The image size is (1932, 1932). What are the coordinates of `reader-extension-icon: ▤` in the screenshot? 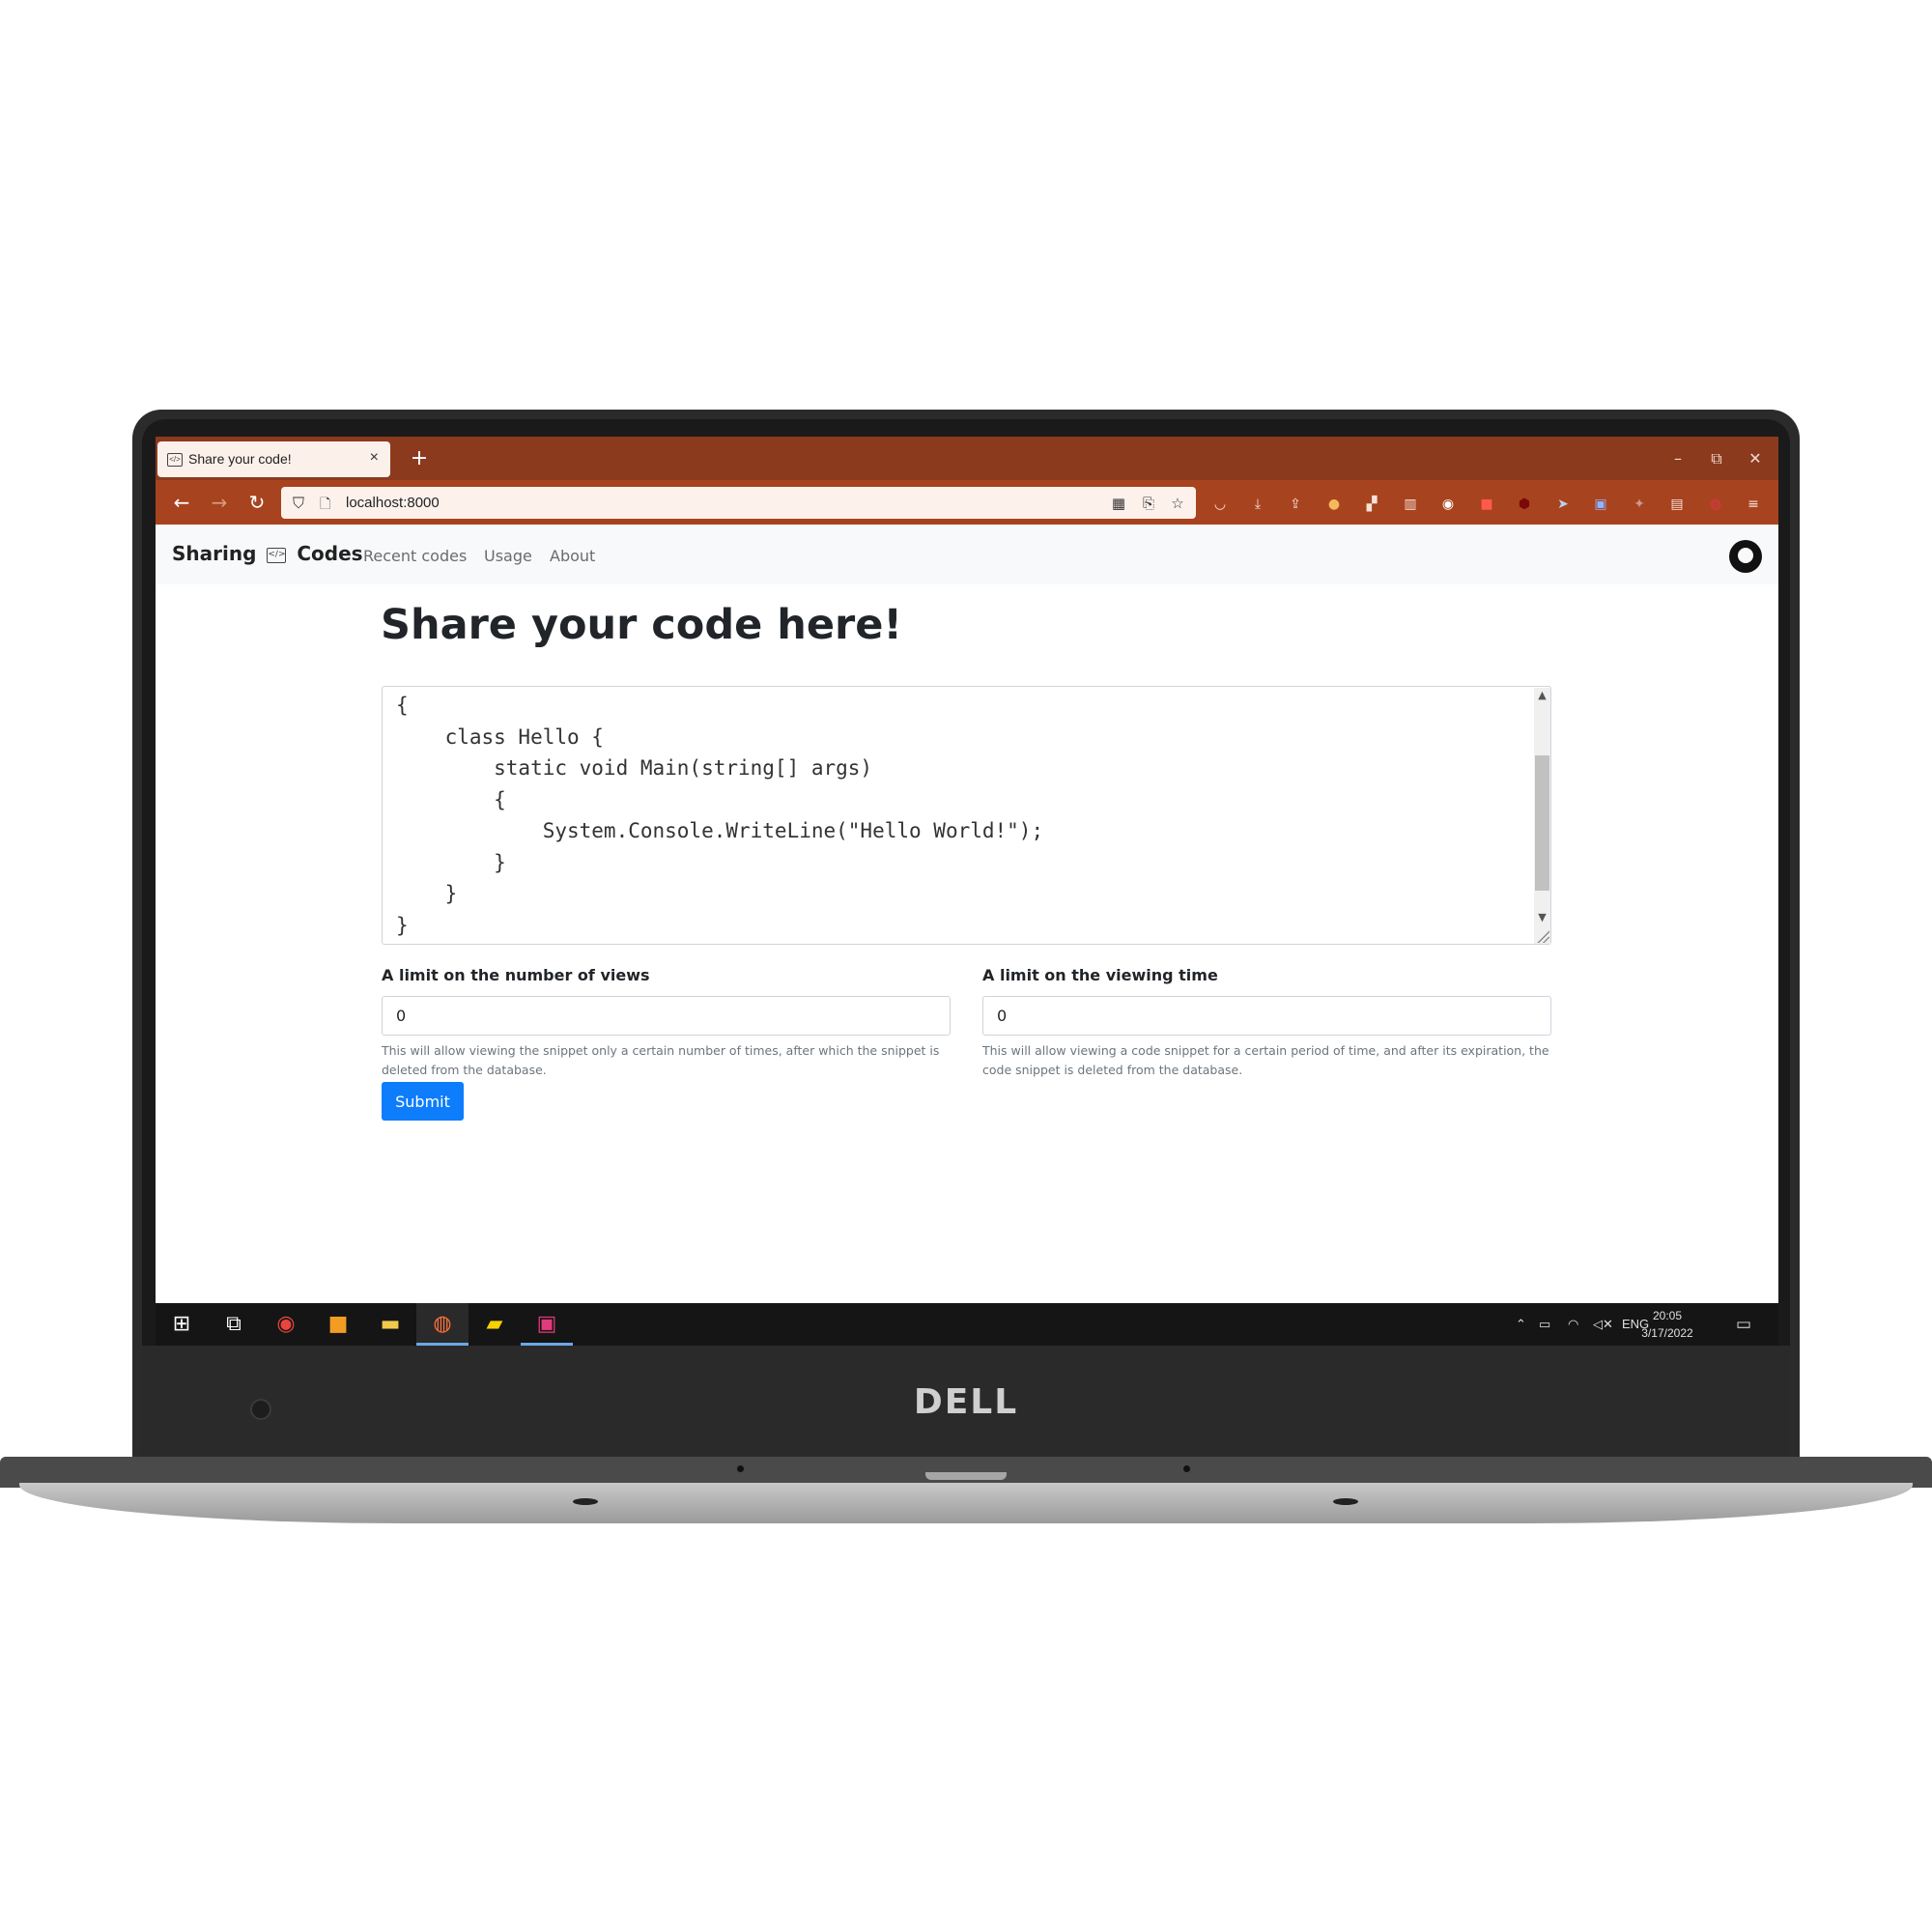 It's located at (1677, 505).